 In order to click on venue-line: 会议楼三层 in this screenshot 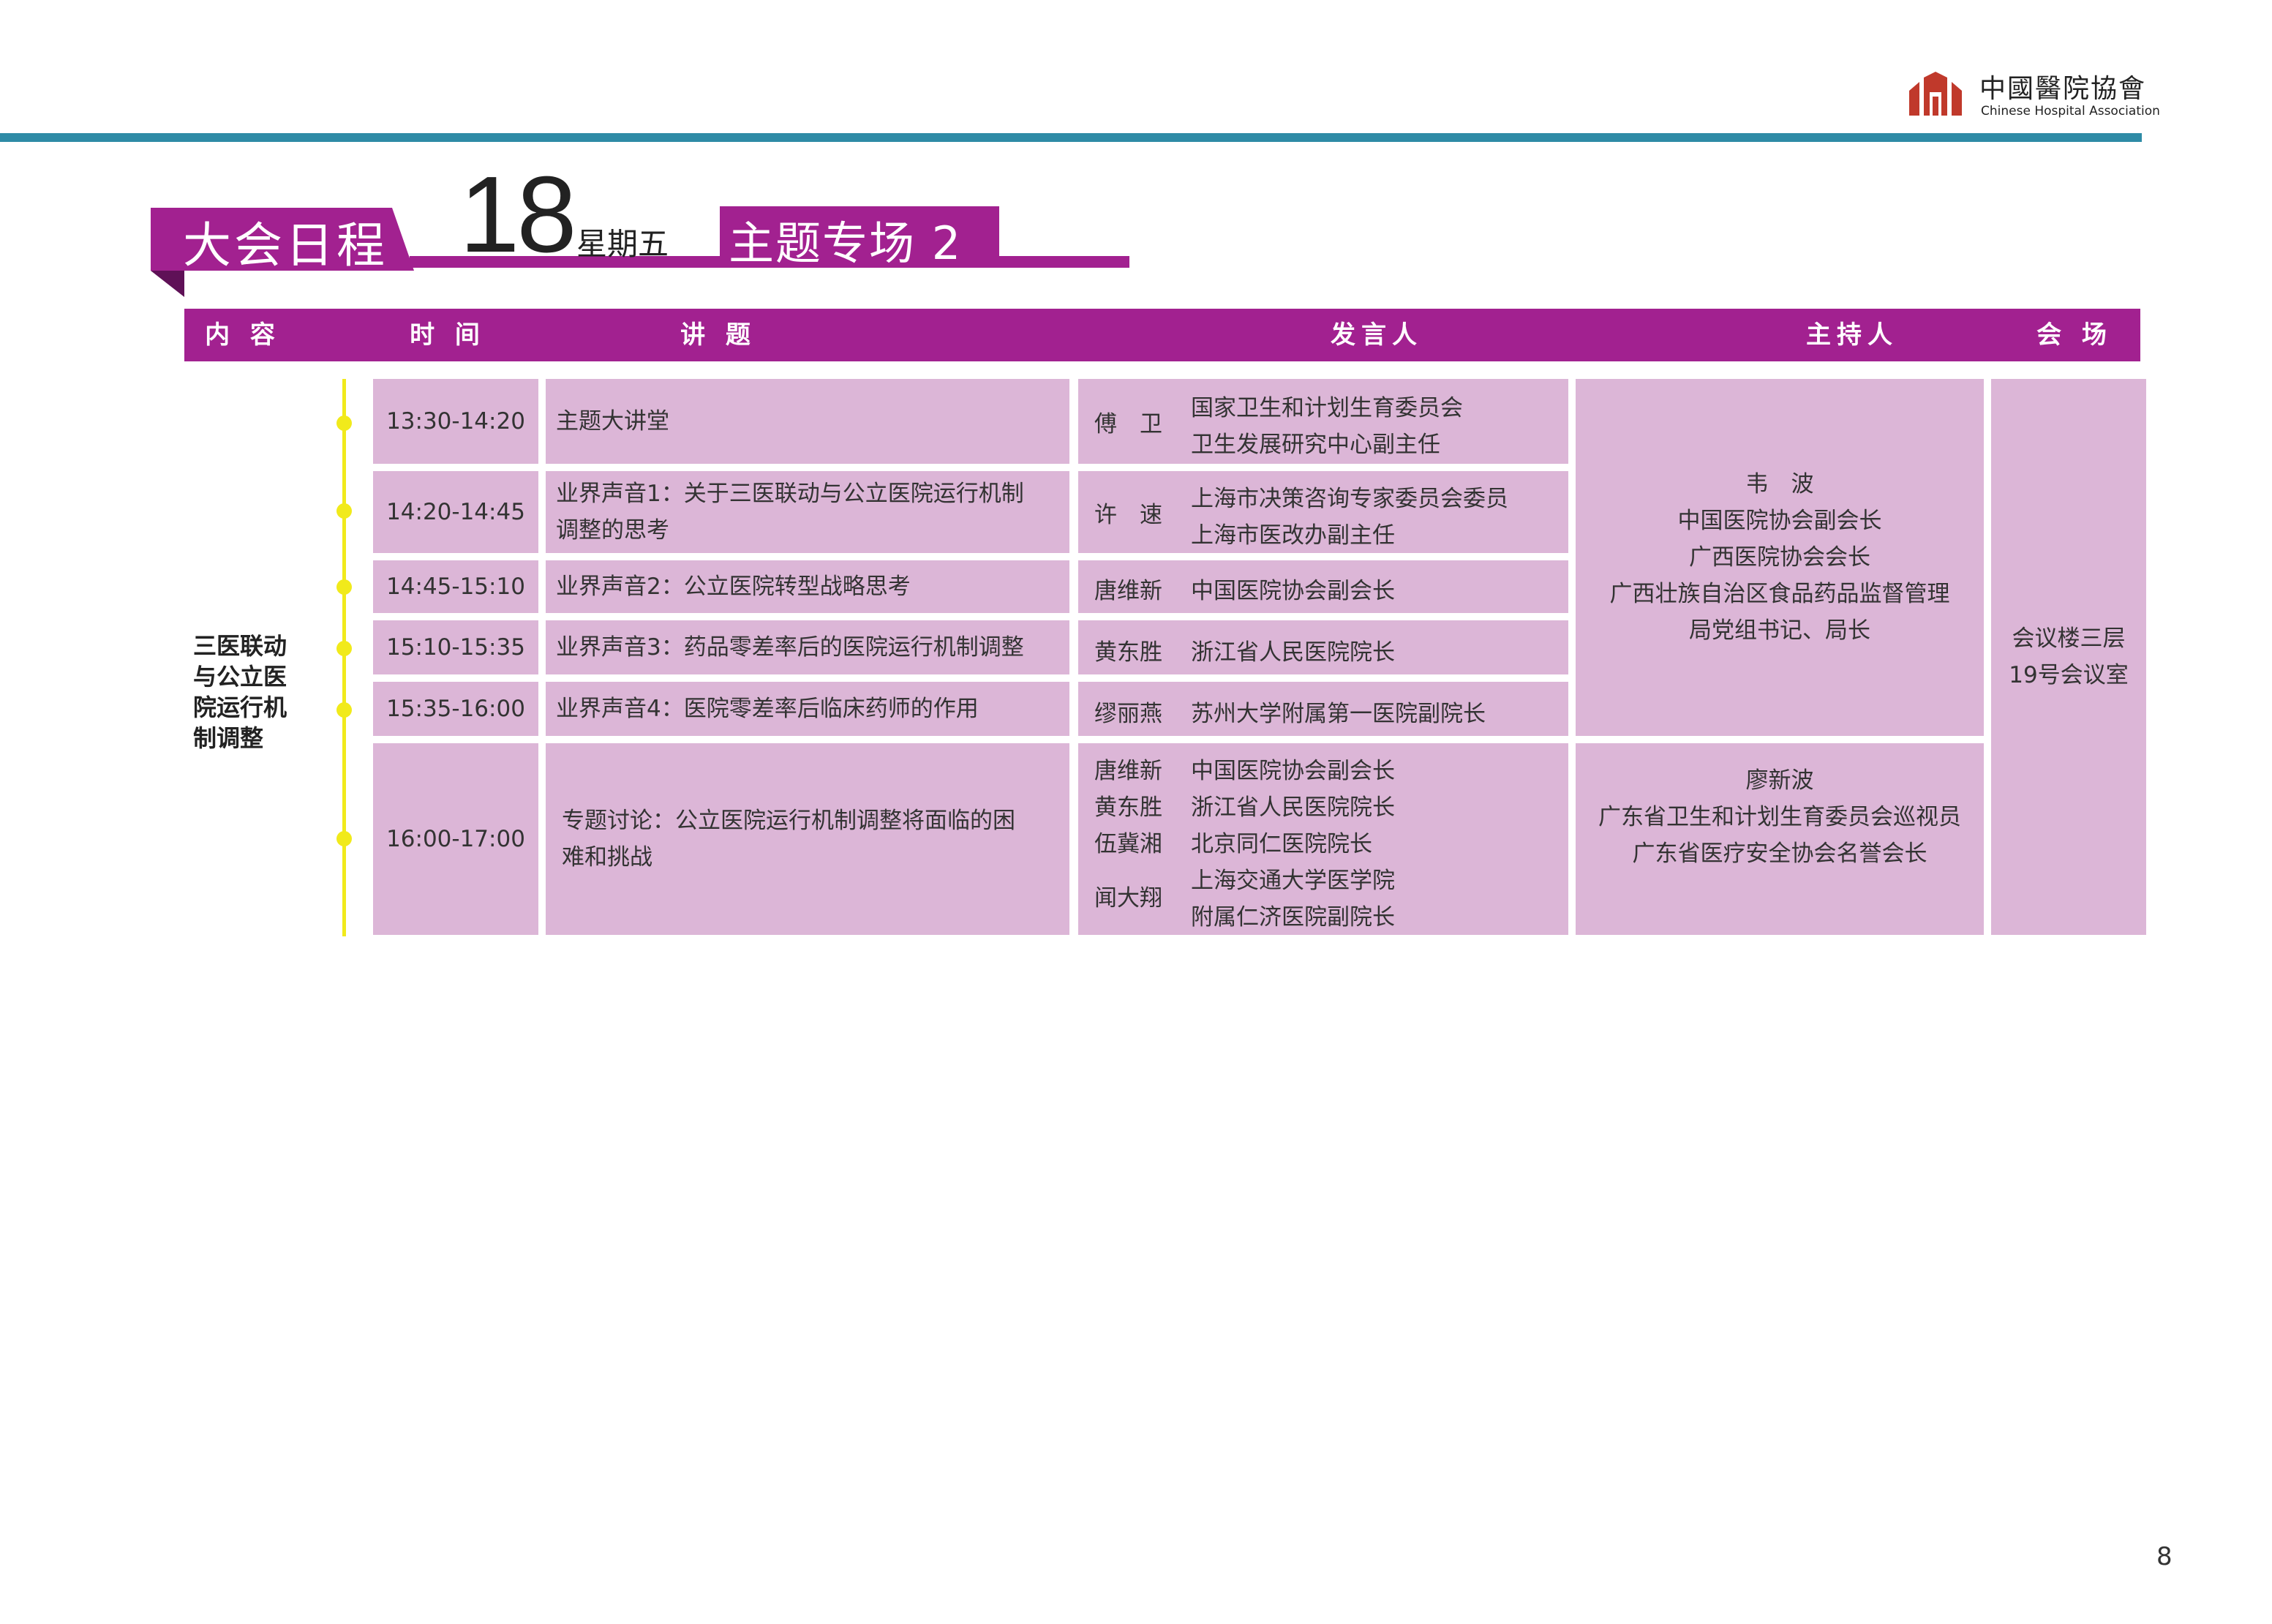, I will do `click(2069, 638)`.